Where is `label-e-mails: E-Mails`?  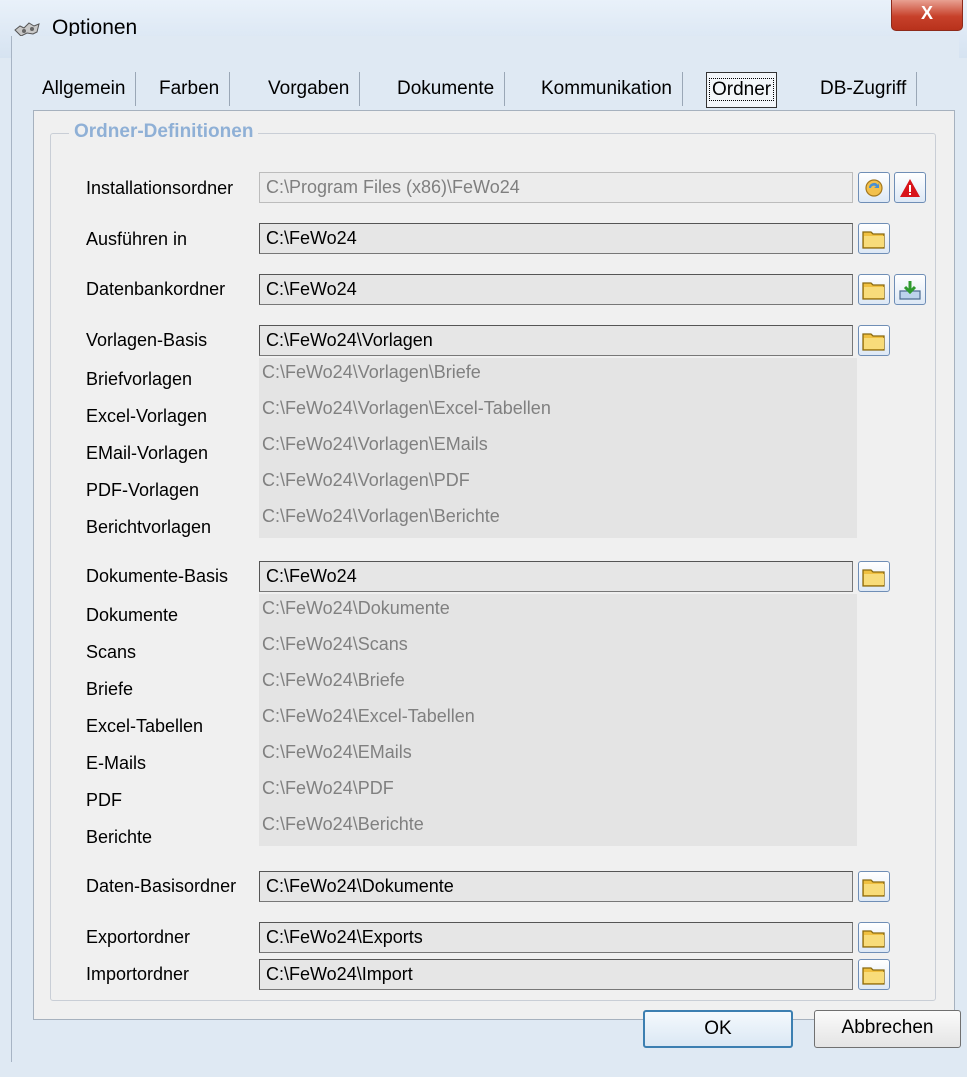
label-e-mails: E-Mails is located at coordinates (116, 763).